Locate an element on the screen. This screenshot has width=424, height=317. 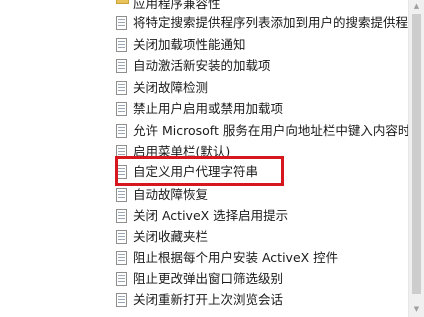
list-item-label: 启用菜单栏(默认) is located at coordinates (182, 151).